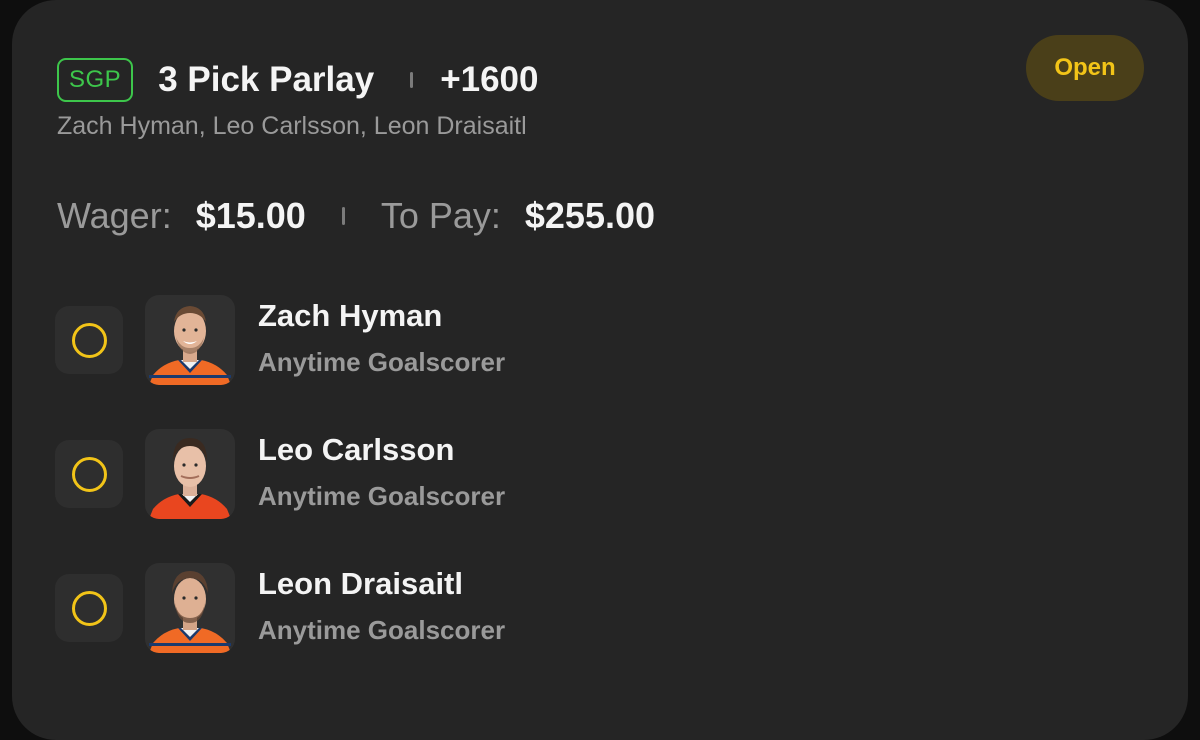  I want to click on players-summary: Zach Hyman, Leo Carlsson, Leon Draisaitl, so click(292, 126).